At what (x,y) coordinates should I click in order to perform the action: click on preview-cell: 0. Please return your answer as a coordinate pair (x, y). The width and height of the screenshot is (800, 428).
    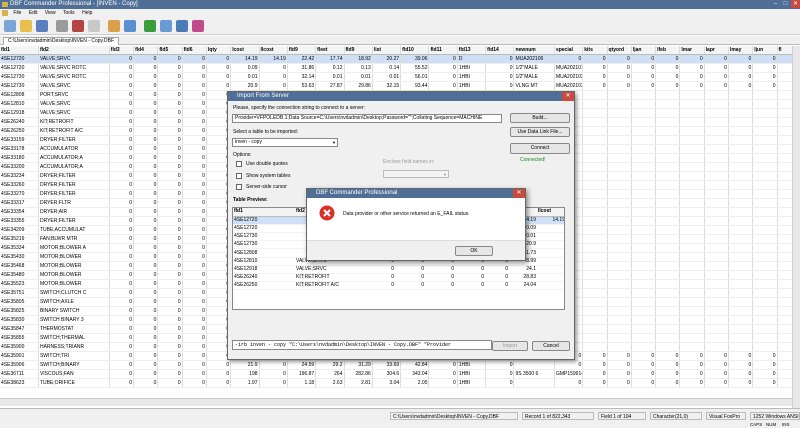
    Looking at the image, I should click on (440, 278).